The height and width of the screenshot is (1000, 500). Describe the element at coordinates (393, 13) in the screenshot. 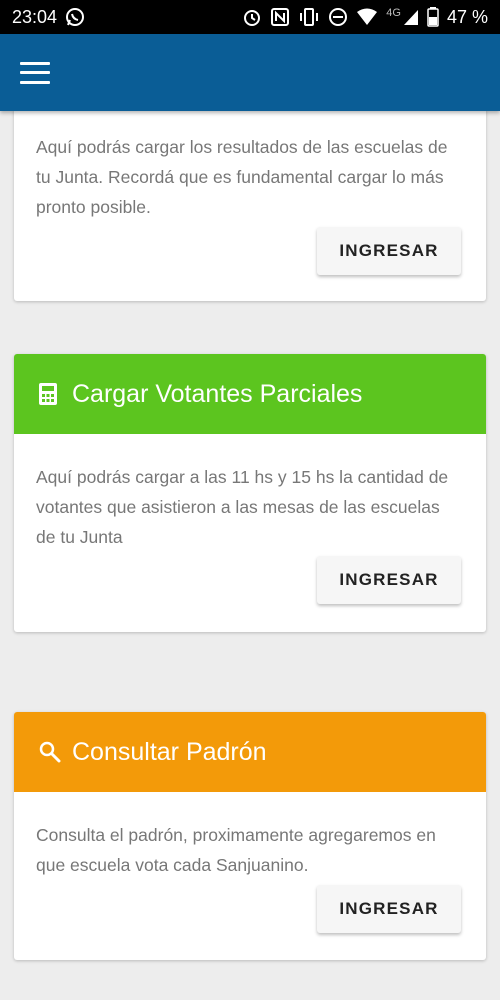

I see `network-type: 4G` at that location.